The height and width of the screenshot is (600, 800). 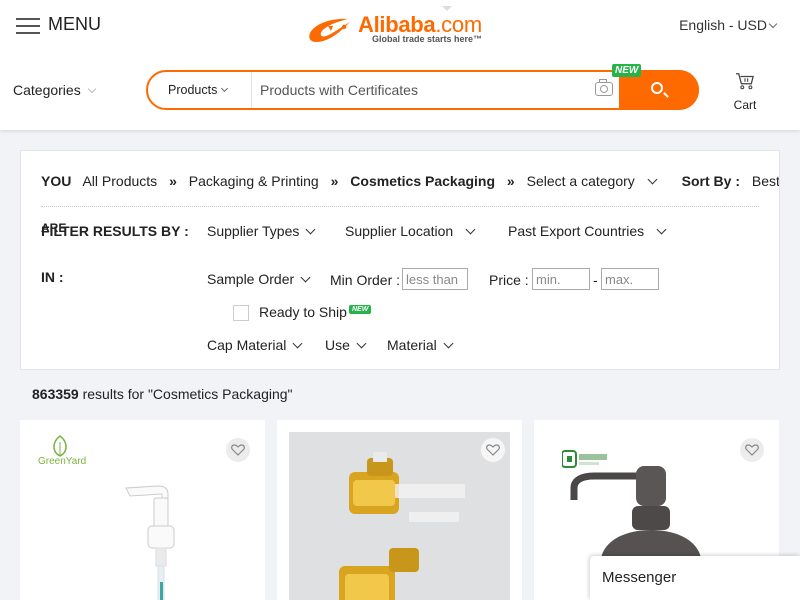 I want to click on camera-icon, so click(x=604, y=87).